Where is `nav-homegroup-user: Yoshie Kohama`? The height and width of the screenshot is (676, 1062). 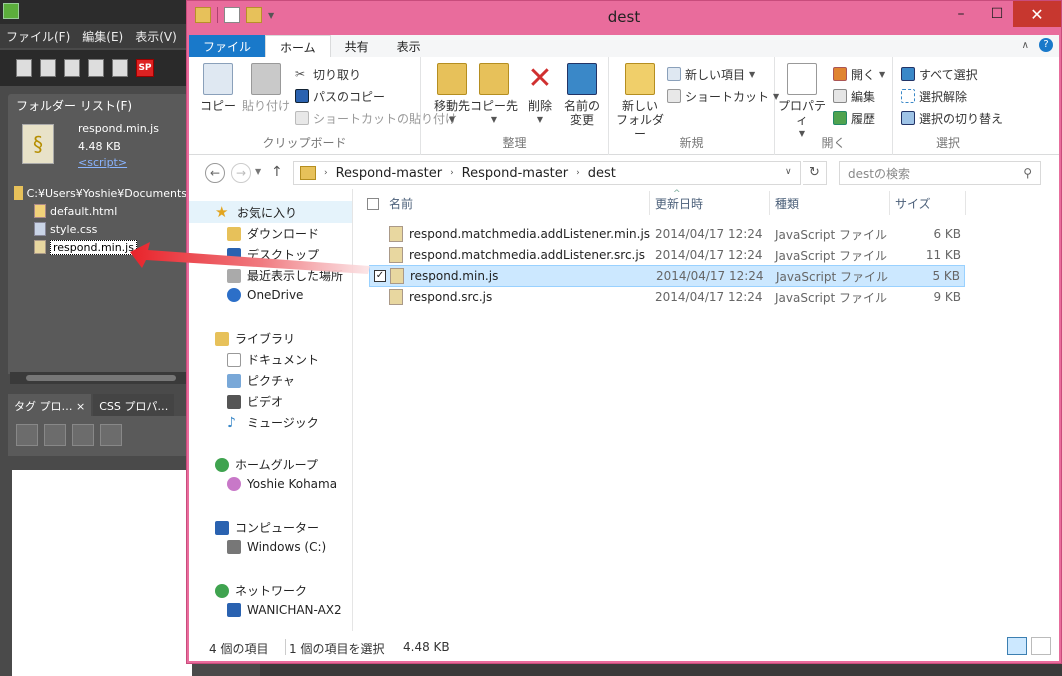
nav-homegroup-user: Yoshie Kohama is located at coordinates (282, 484).